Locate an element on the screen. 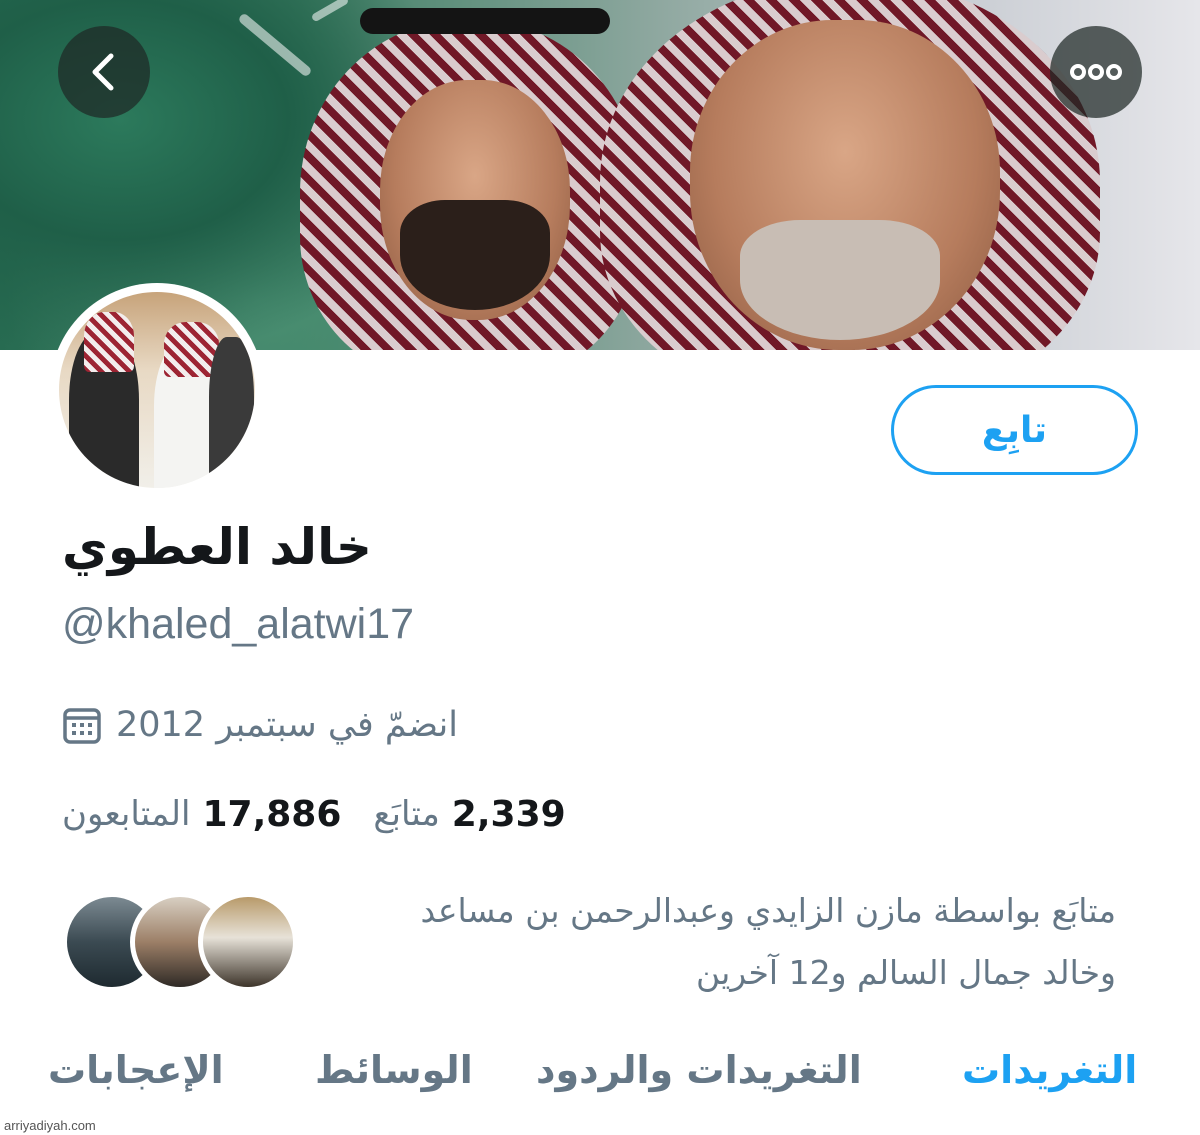 The image size is (1200, 1135). calendar-icon is located at coordinates (82, 726).